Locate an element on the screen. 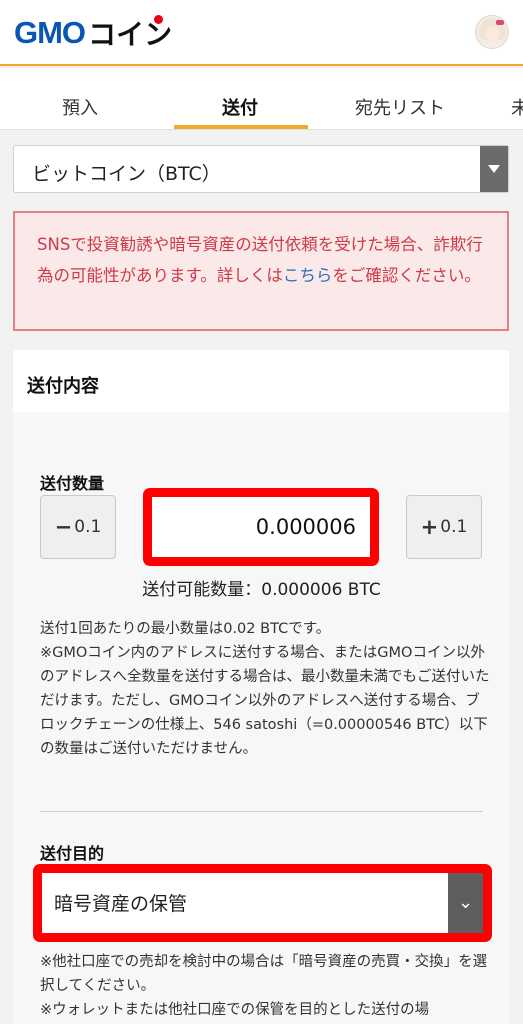 The width and height of the screenshot is (523, 1024). purpose-select: 暗号資産の保管 ⌄ is located at coordinates (262, 903).